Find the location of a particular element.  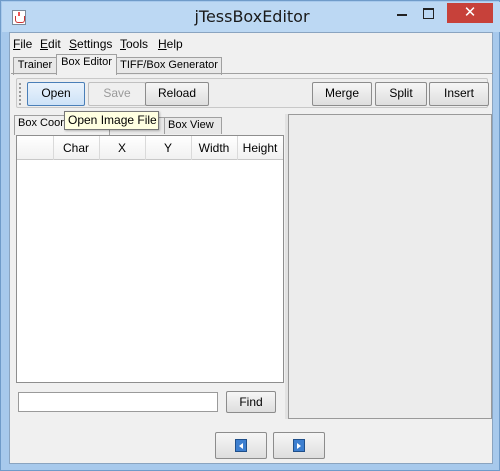

column-header-char: Char is located at coordinates (76, 148).